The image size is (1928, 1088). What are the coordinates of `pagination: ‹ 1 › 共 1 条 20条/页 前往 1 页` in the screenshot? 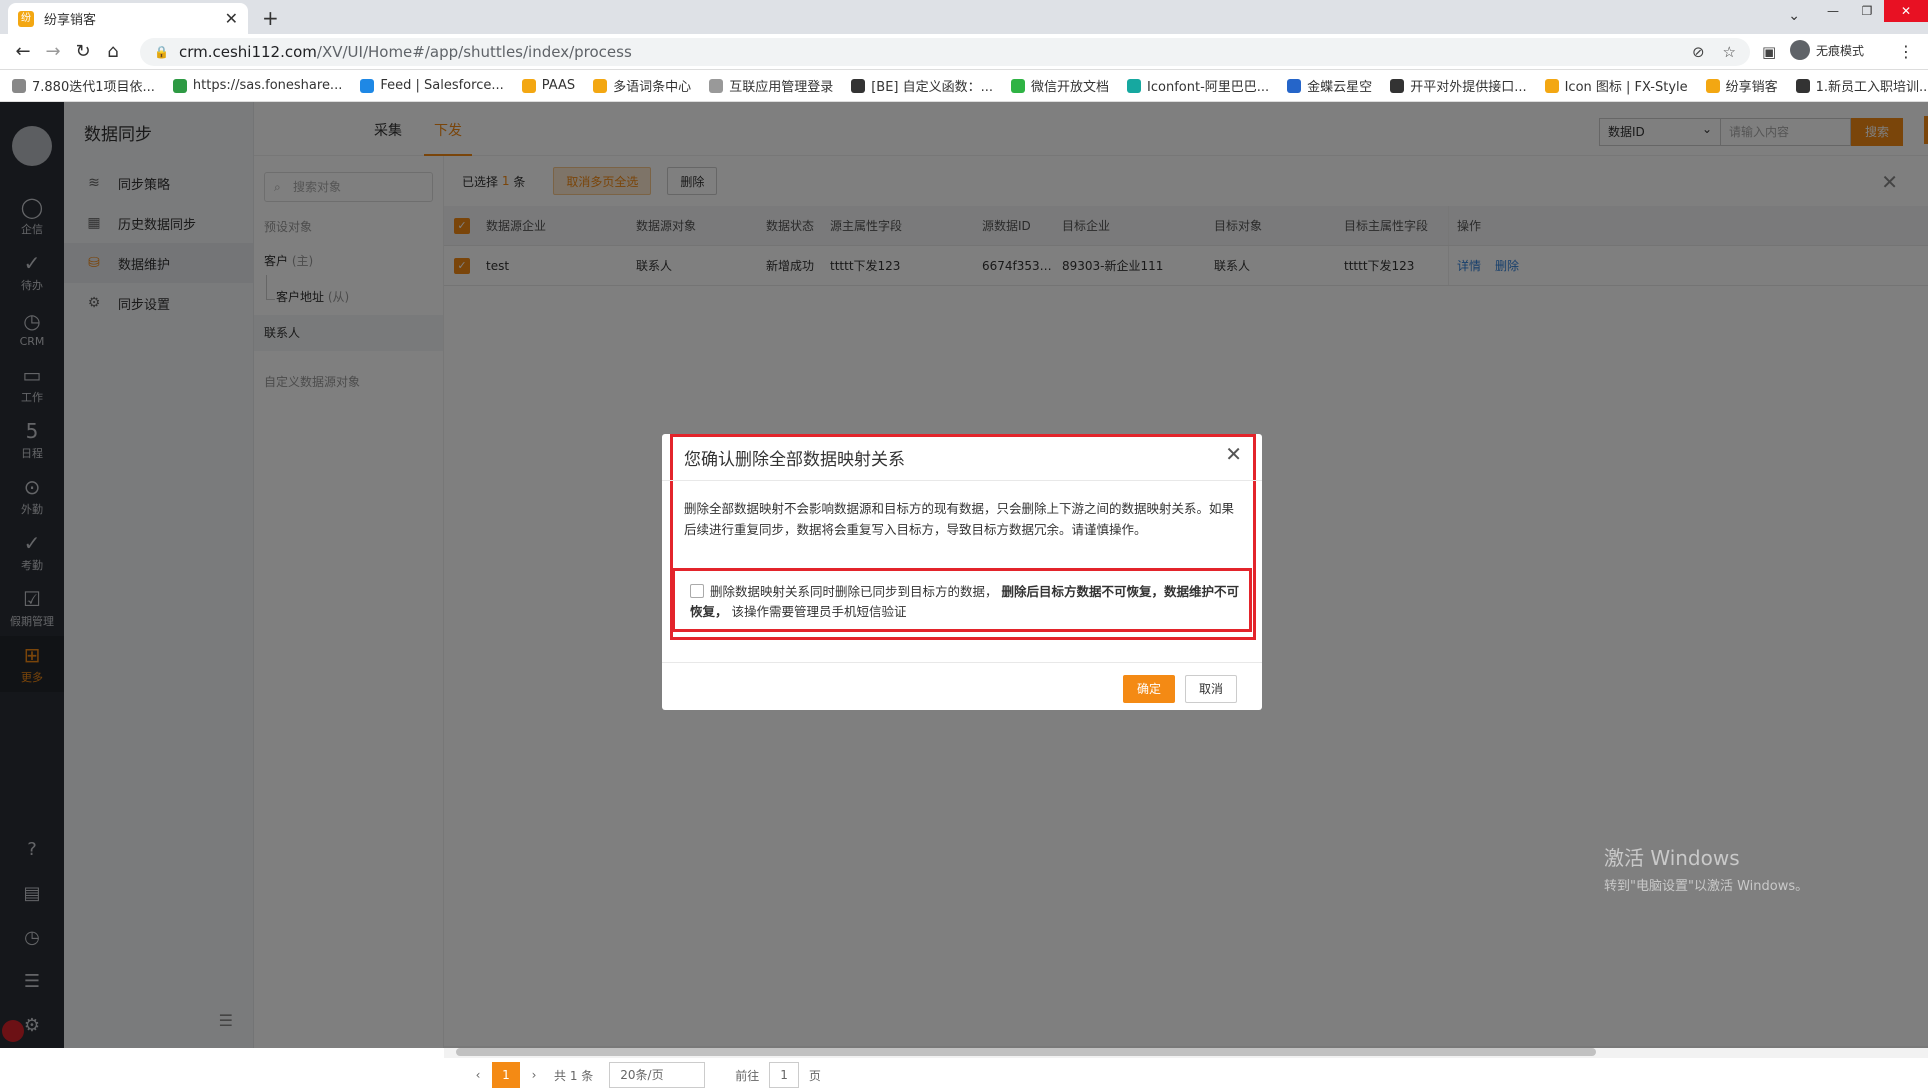 It's located at (632, 1075).